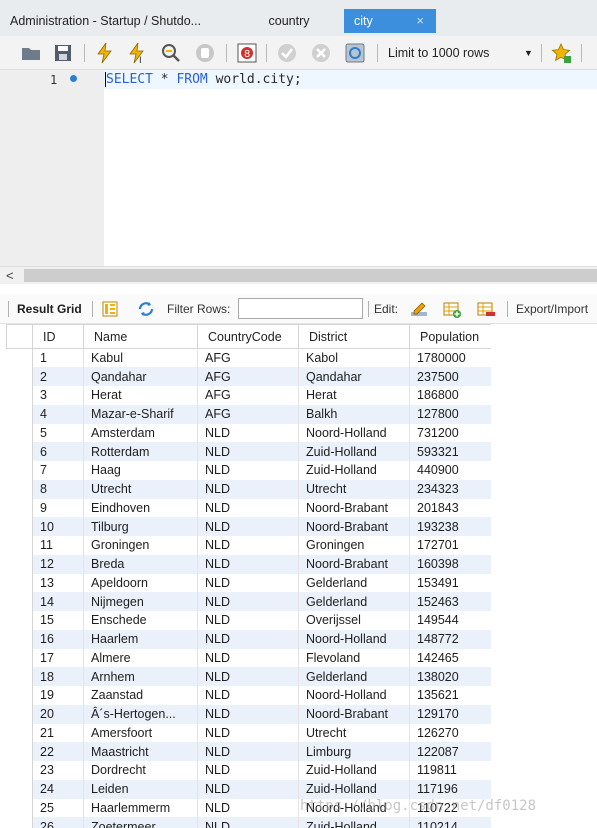  I want to click on cell-population: 237500, so click(450, 376).